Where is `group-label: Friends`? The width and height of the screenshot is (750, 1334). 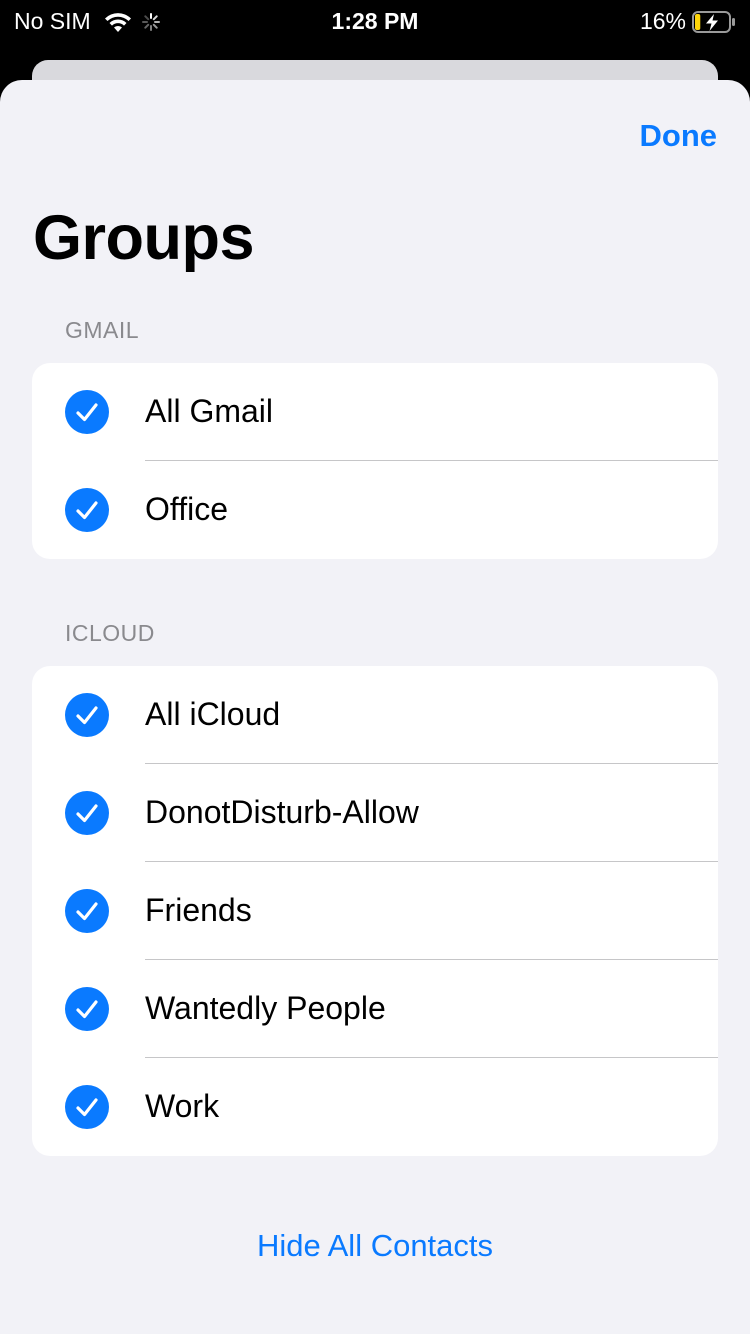
group-label: Friends is located at coordinates (198, 910).